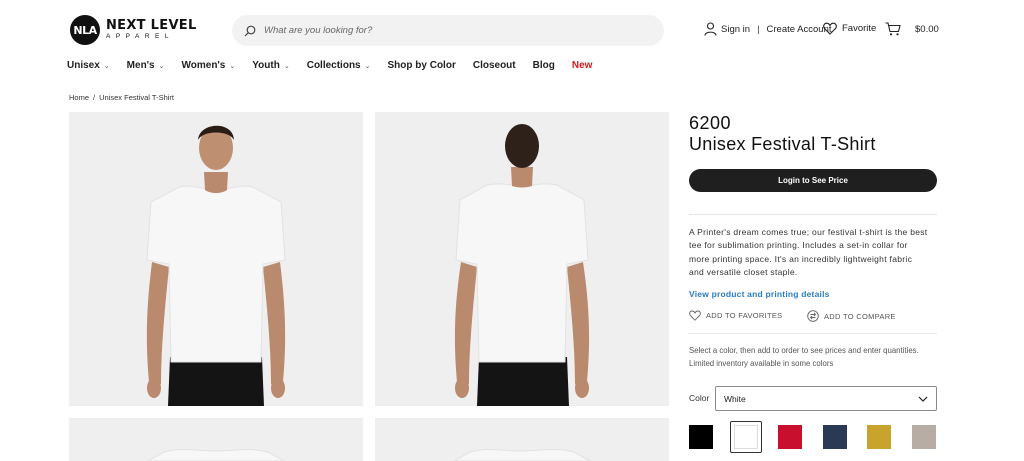 The width and height of the screenshot is (1024, 461). What do you see at coordinates (83, 65) in the screenshot?
I see `nav-item-label: Unisex` at bounding box center [83, 65].